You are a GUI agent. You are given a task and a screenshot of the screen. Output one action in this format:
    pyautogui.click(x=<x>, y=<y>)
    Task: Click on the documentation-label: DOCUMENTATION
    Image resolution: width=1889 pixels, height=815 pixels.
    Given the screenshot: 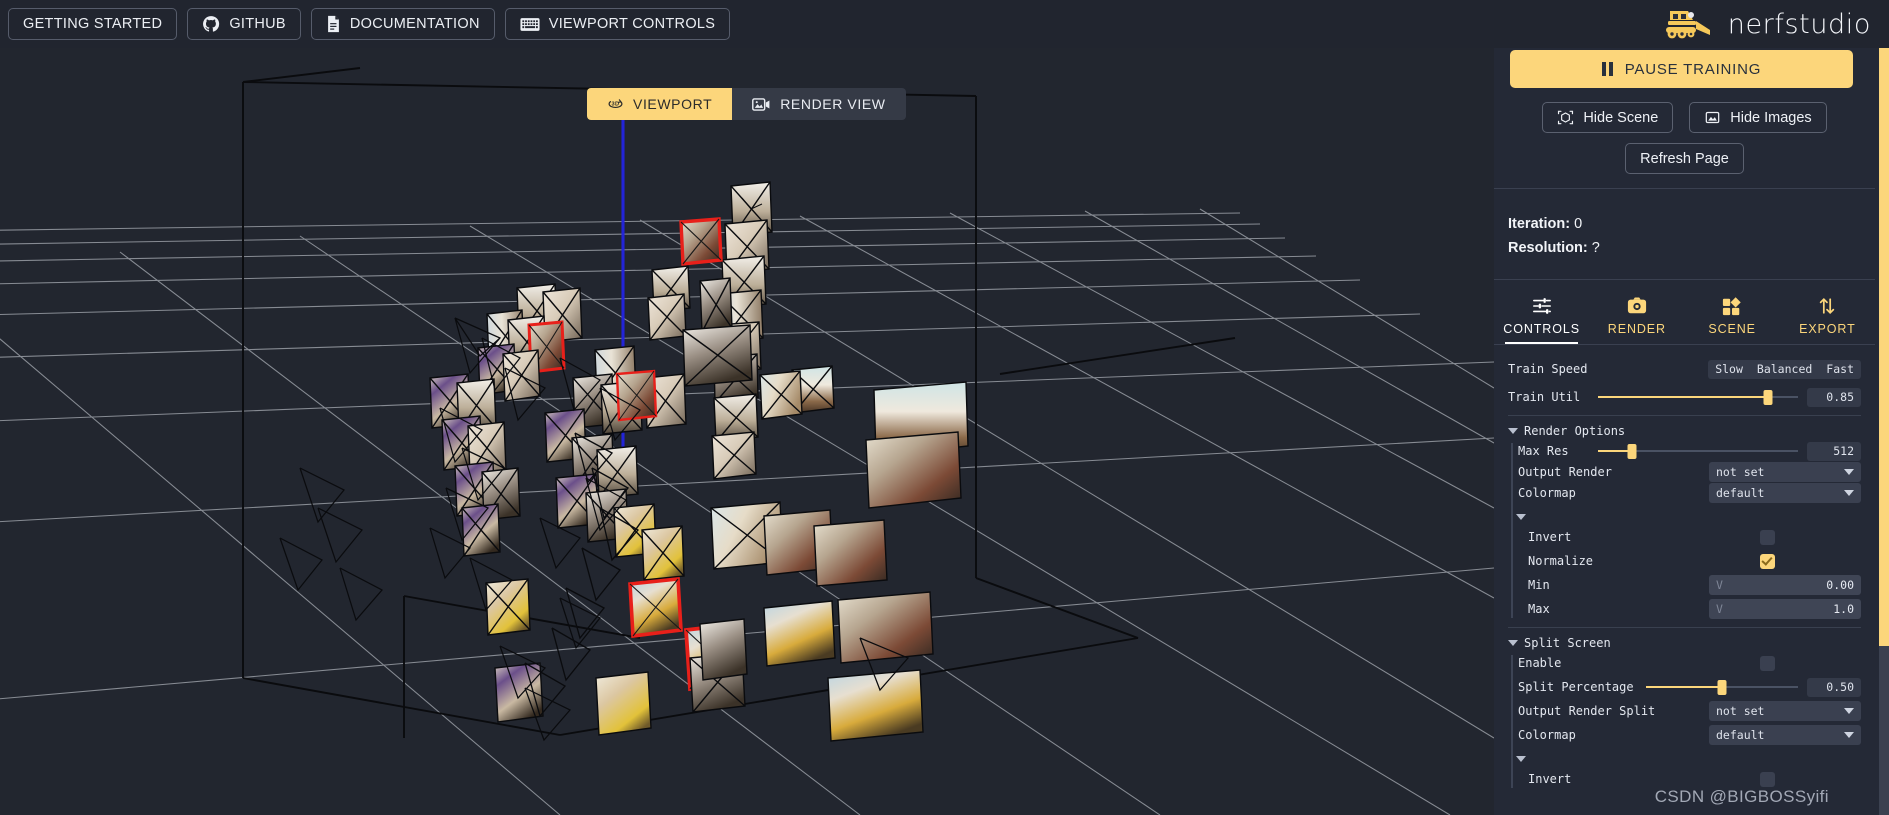 What is the action you would take?
    pyautogui.click(x=414, y=24)
    